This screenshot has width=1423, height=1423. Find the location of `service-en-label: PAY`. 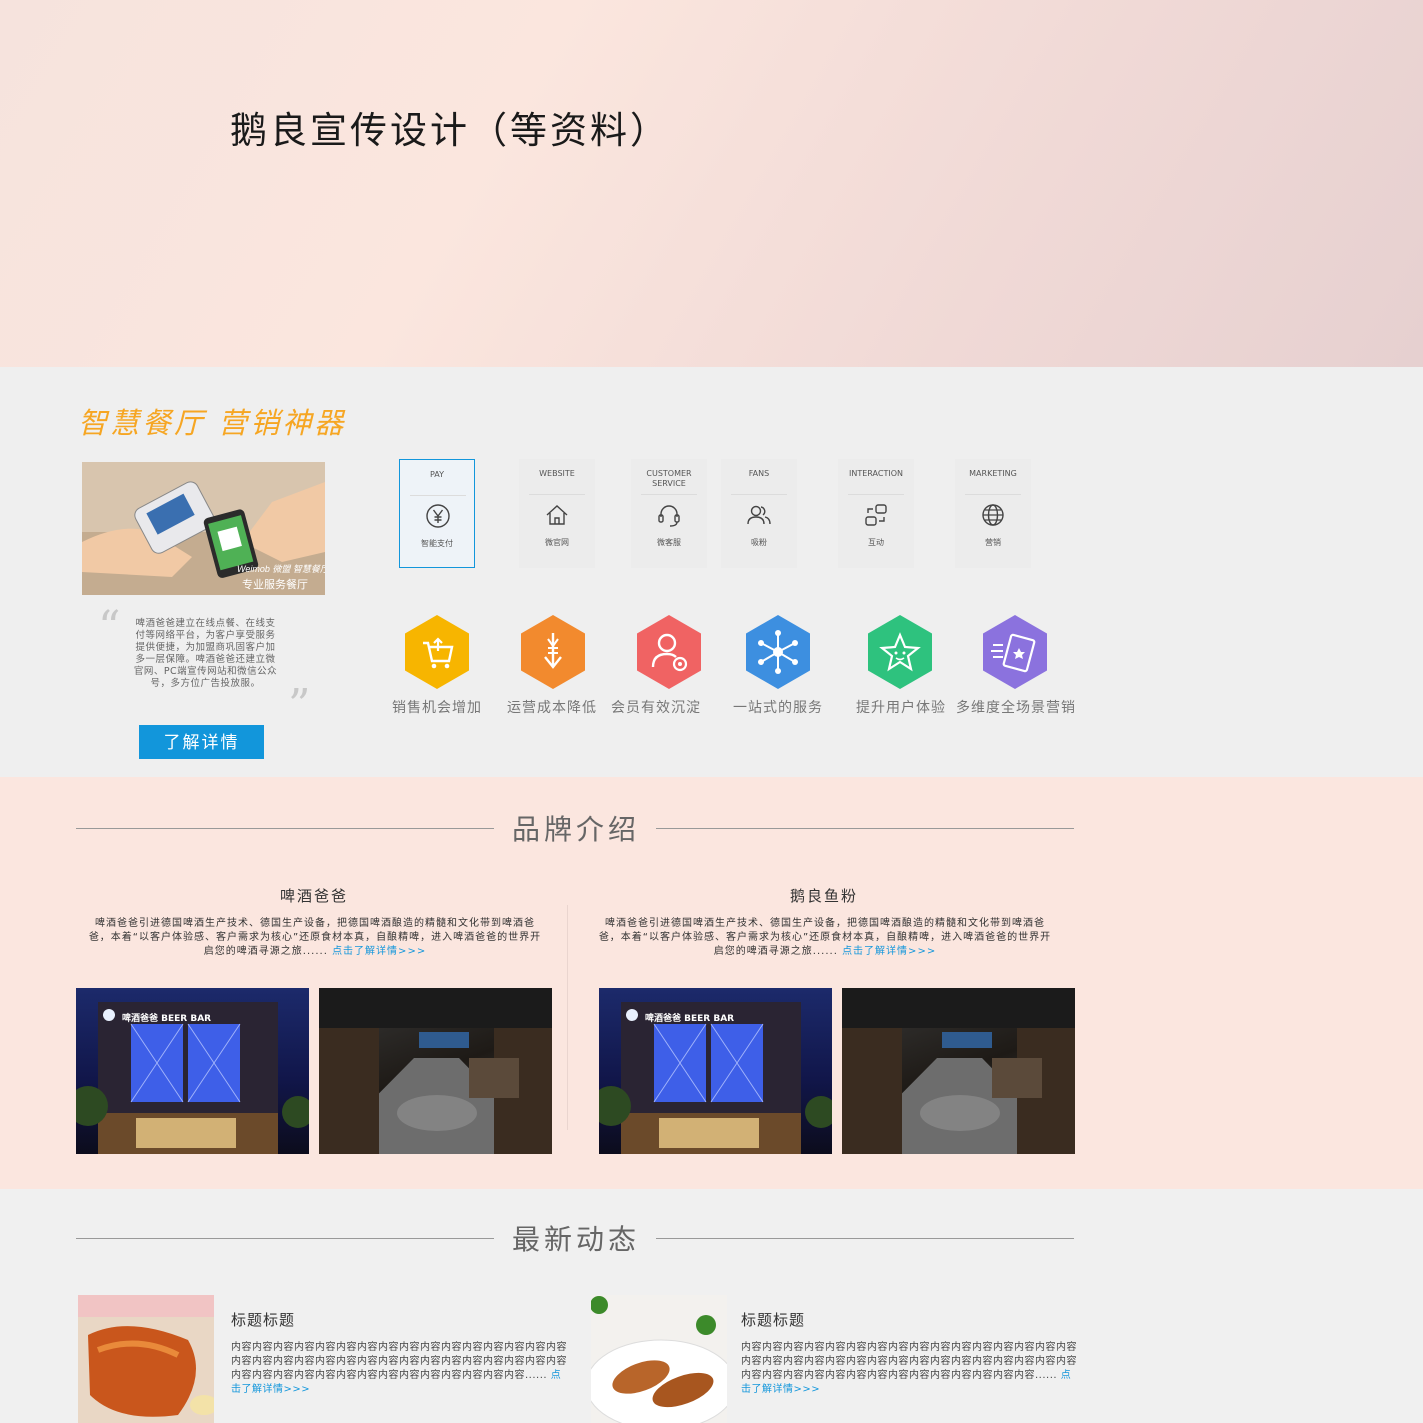

service-en-label: PAY is located at coordinates (437, 474).